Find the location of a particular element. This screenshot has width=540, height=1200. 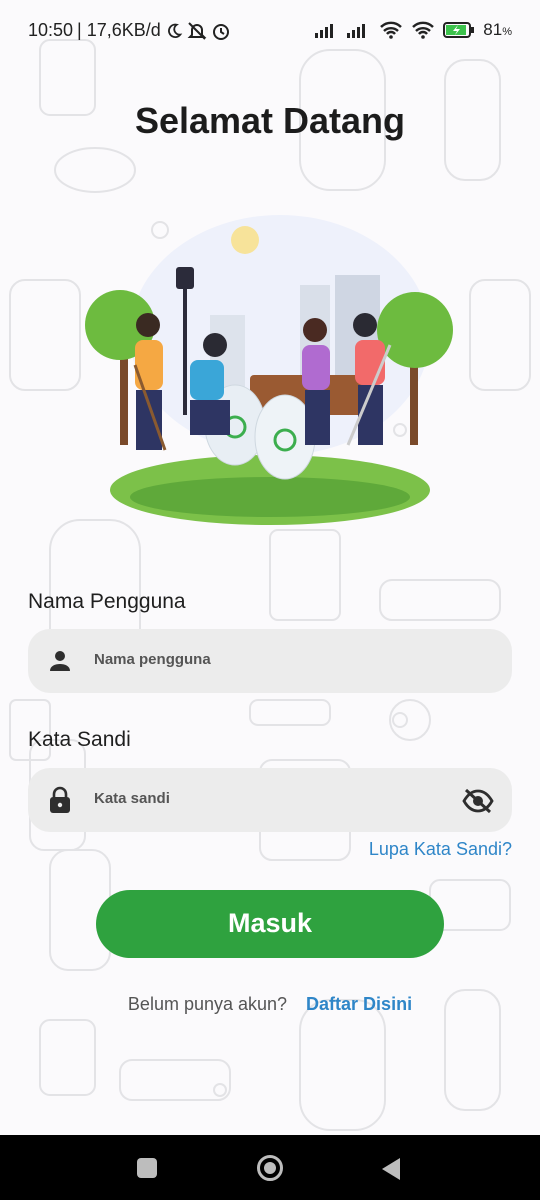

username-input: Nama pengguna is located at coordinates (270, 661).